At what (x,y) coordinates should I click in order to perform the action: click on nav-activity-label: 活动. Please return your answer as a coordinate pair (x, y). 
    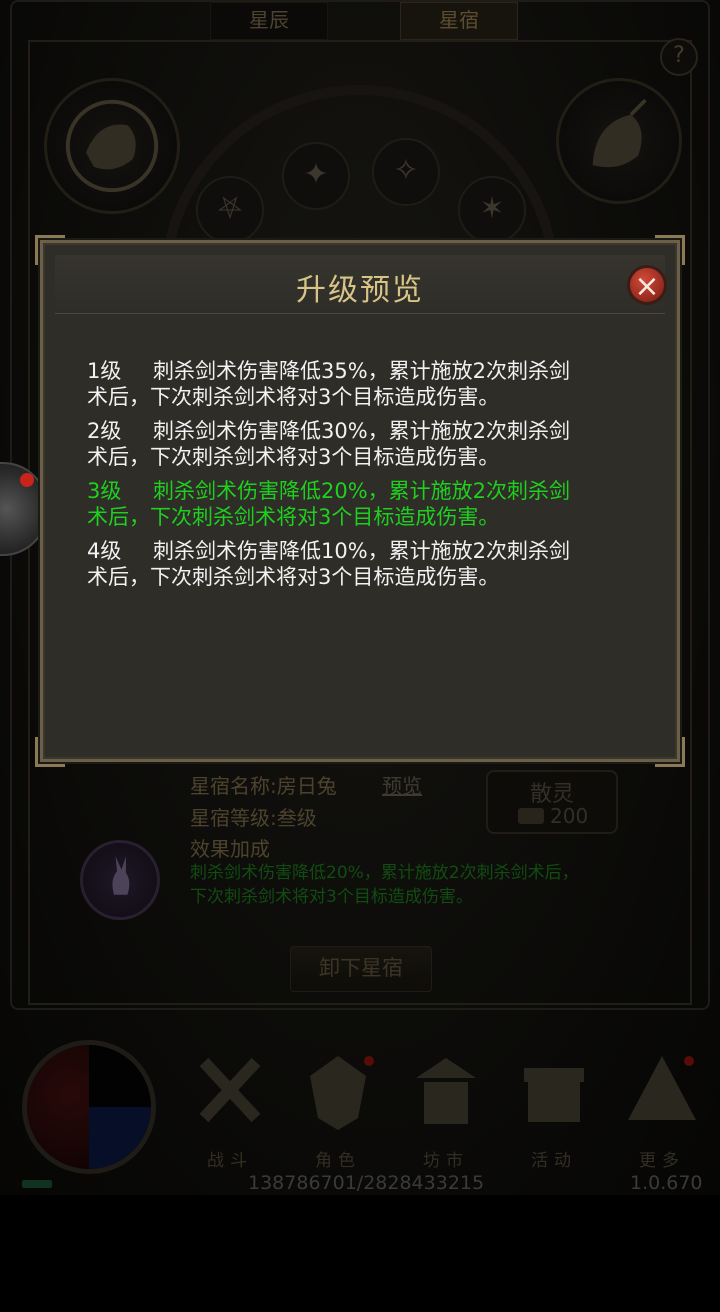
    Looking at the image, I should click on (554, 1161).